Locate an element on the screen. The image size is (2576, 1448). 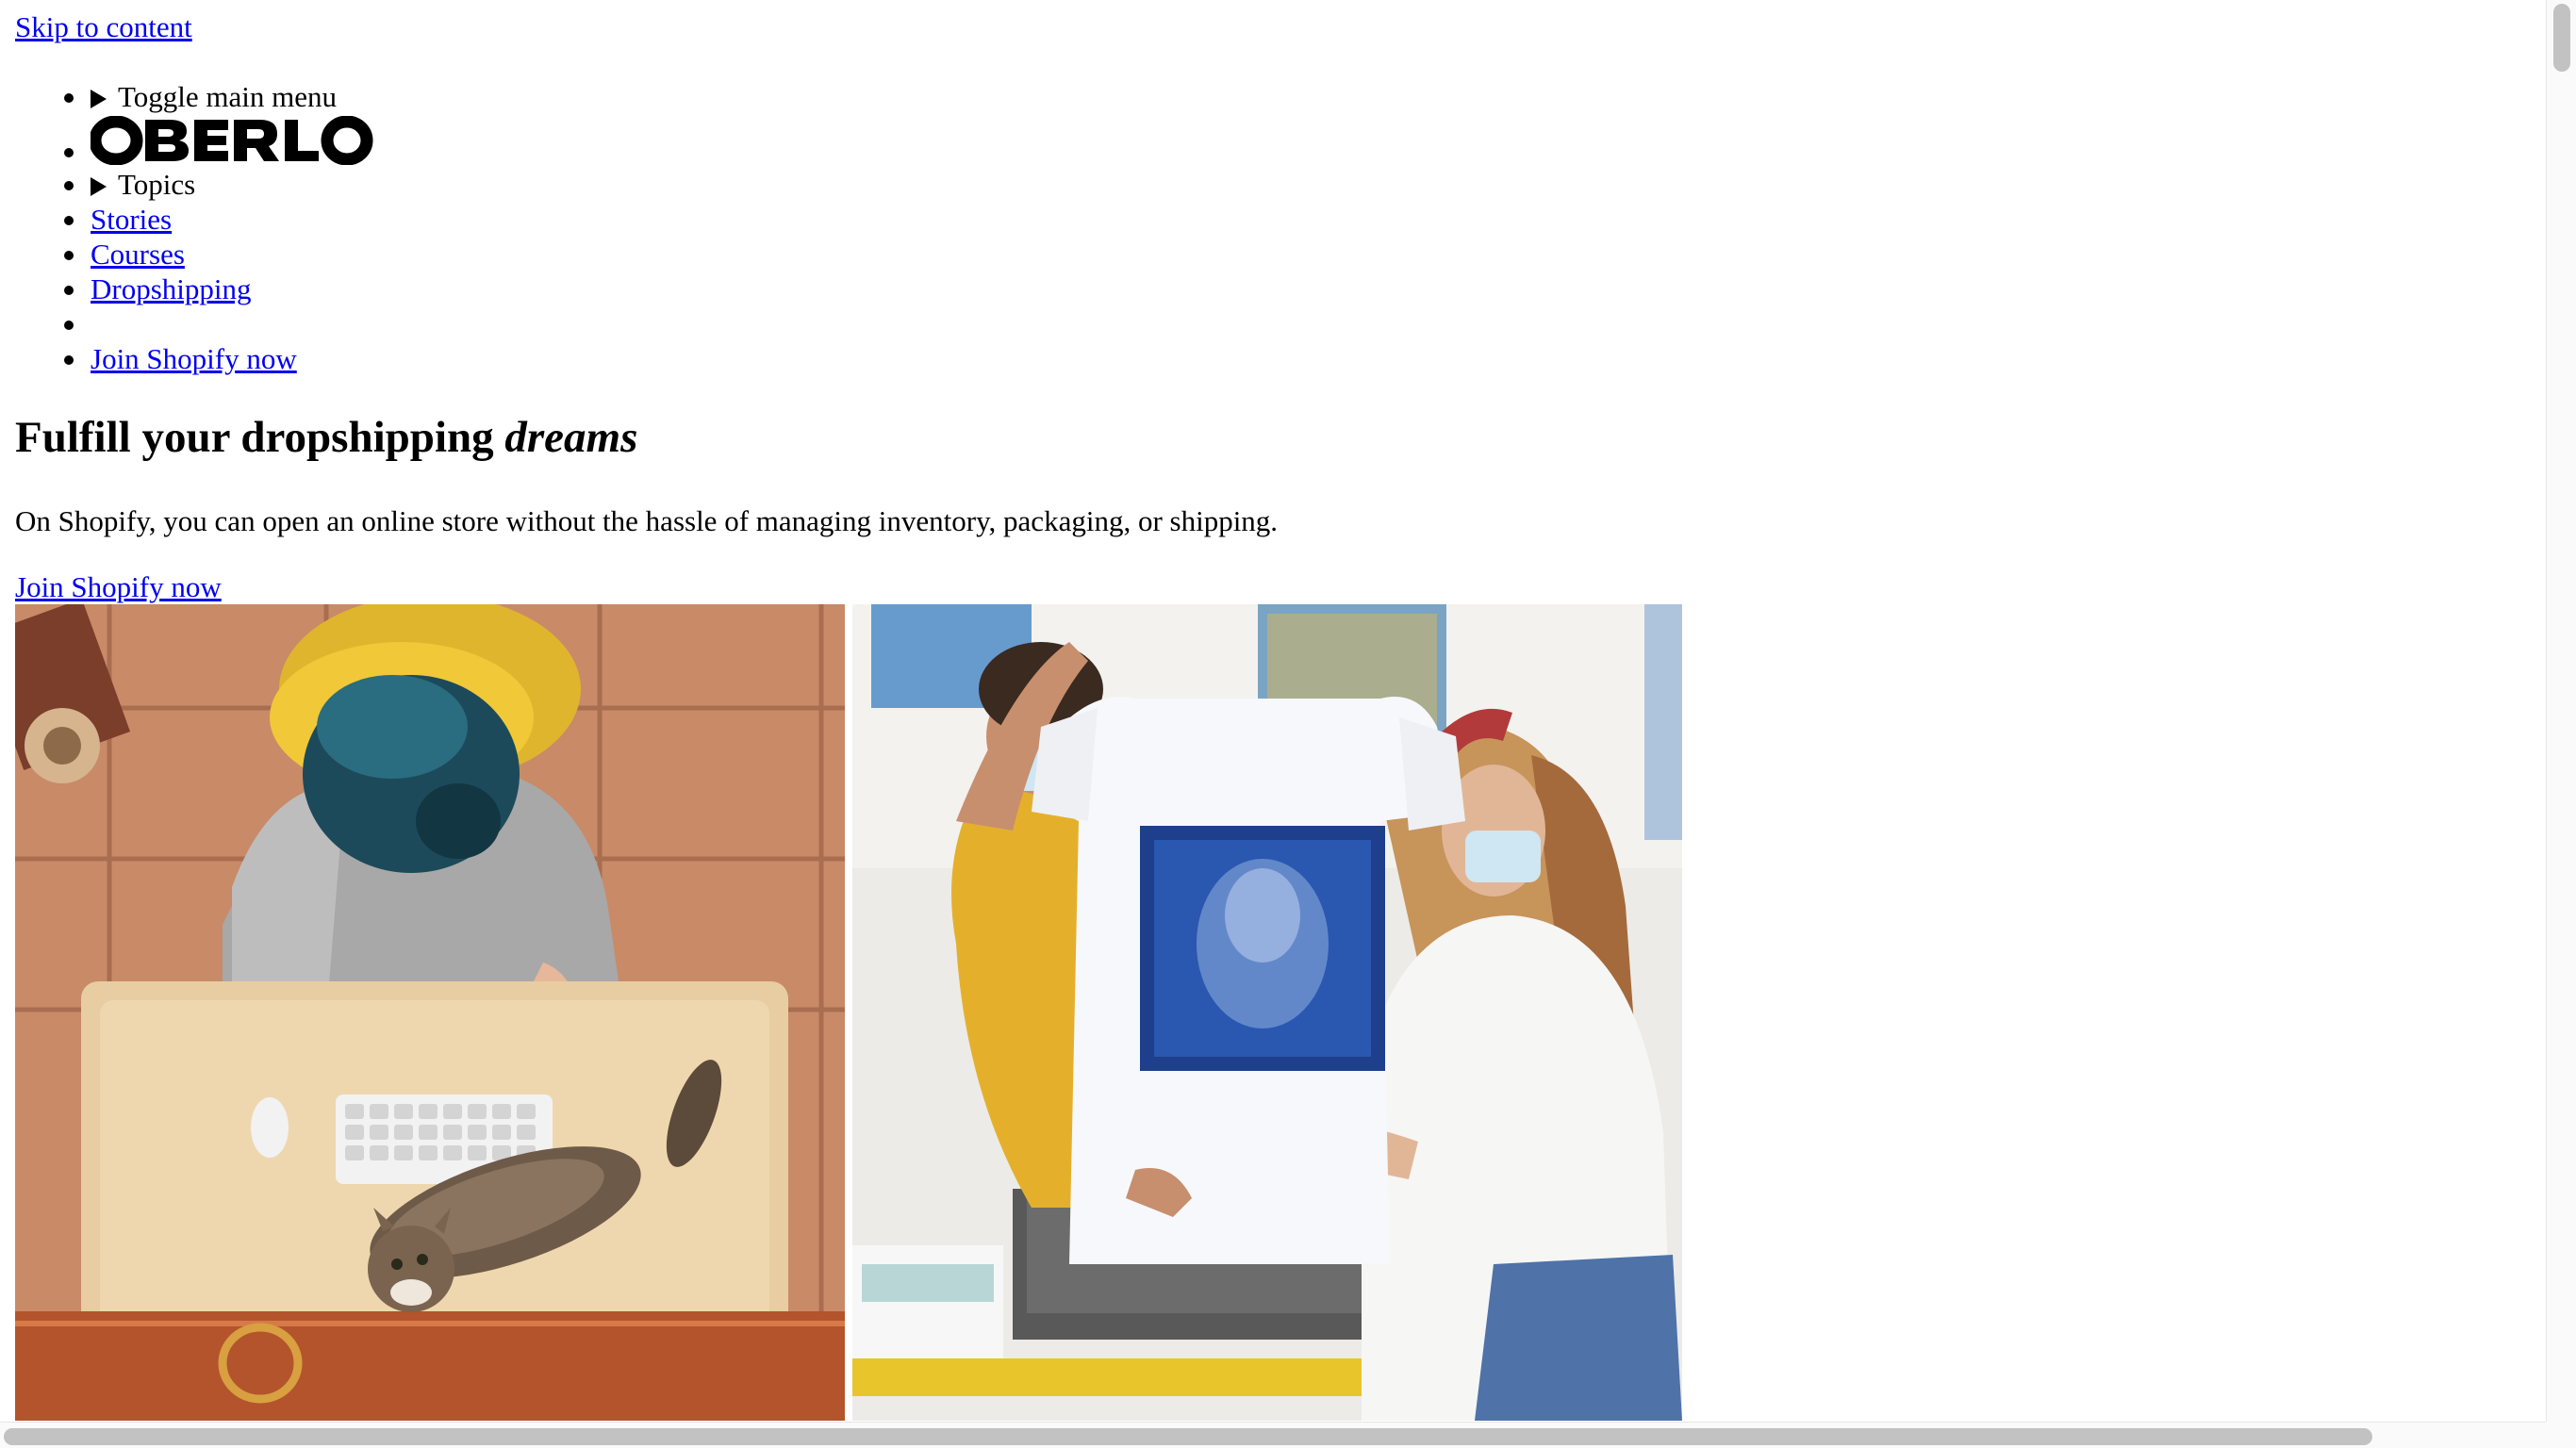
hero-title-text: Fulfill your dropshipping is located at coordinates (254, 437).